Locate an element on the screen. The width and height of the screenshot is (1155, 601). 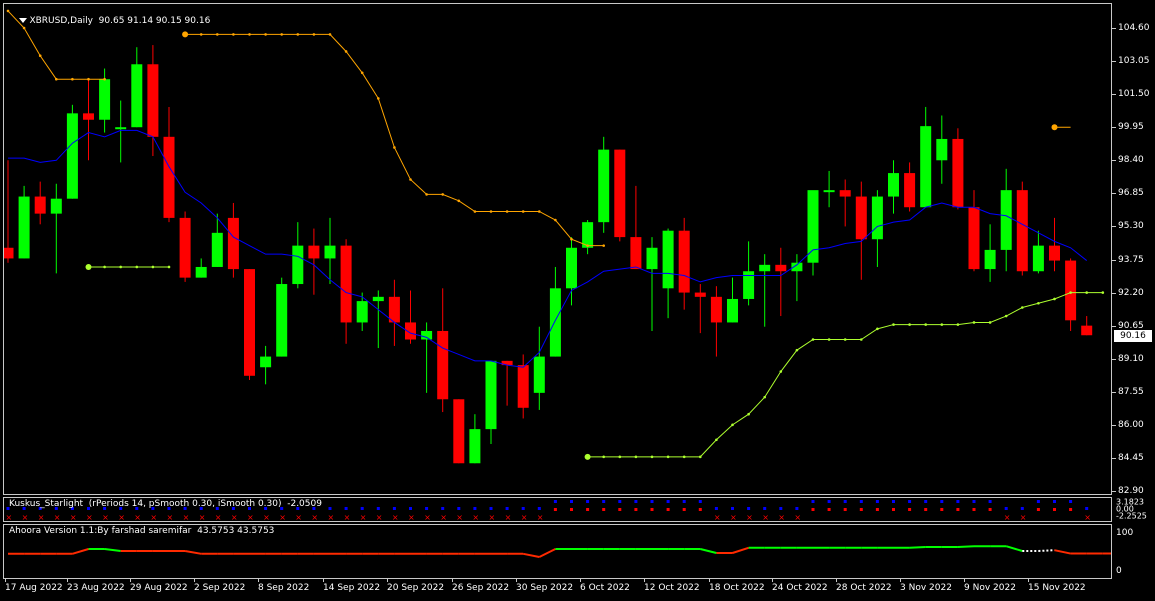
date-tick-label: 17 Aug 2022 is located at coordinates (34, 586).